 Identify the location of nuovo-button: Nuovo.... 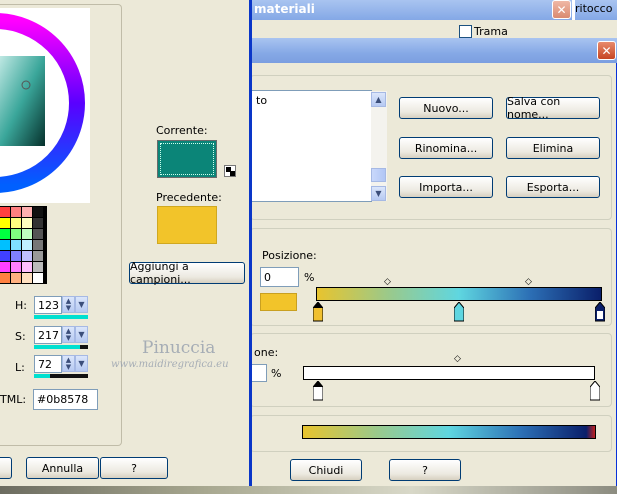
(446, 108).